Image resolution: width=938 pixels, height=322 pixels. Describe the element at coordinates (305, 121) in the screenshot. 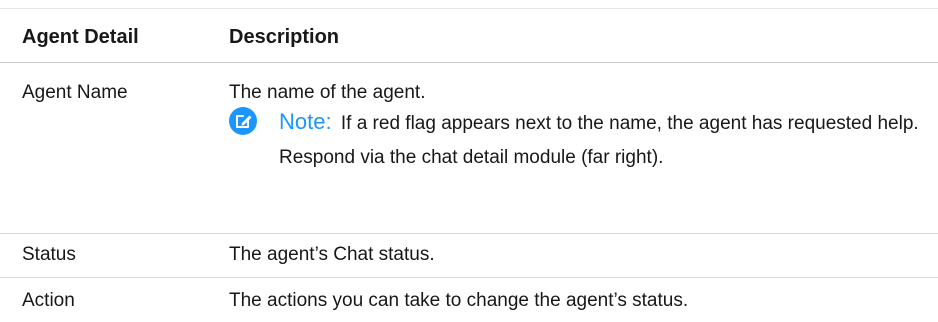

I see `note-label: Note:` at that location.